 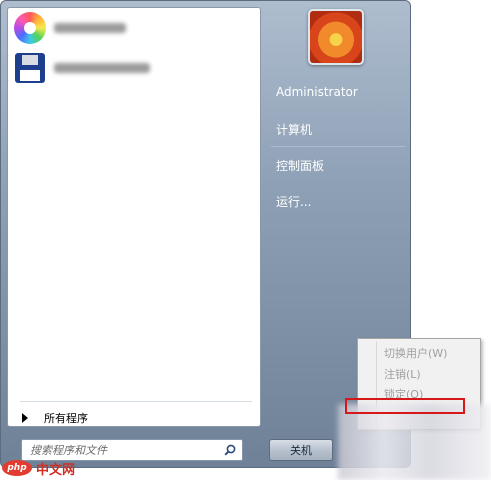 What do you see at coordinates (317, 92) in the screenshot?
I see `user-name-link: Administrator` at bounding box center [317, 92].